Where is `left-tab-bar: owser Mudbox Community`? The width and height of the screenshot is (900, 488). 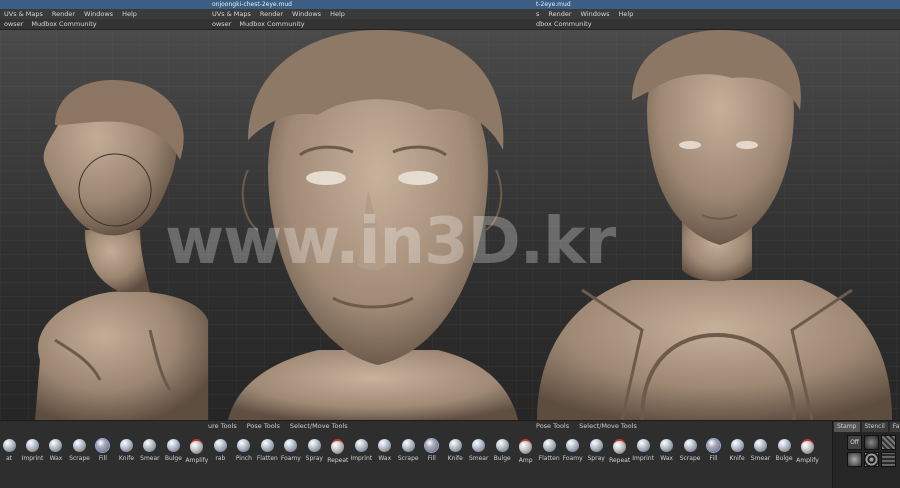 left-tab-bar: owser Mudbox Community is located at coordinates (104, 24).